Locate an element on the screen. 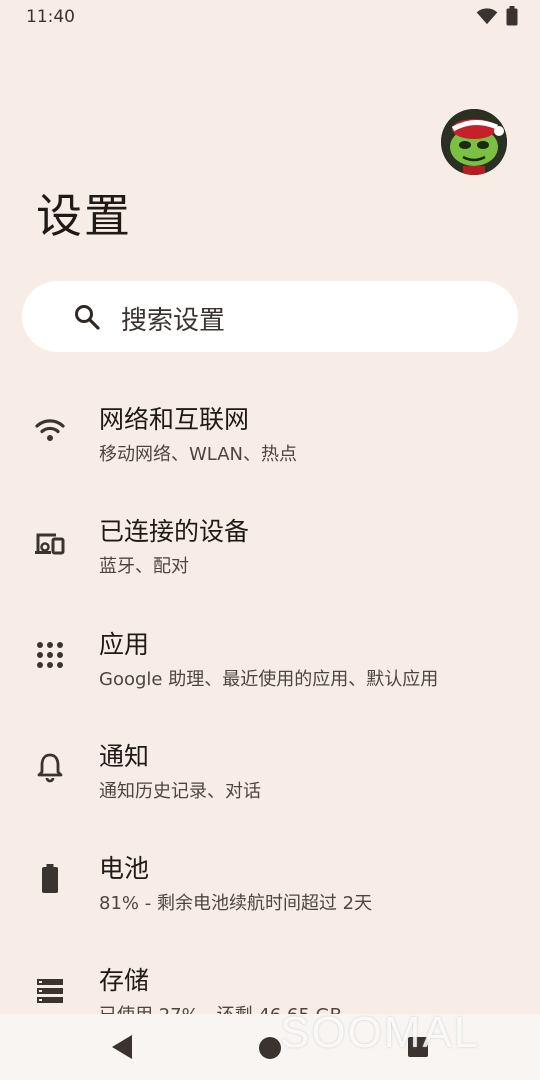  status-icons is located at coordinates (497, 16).